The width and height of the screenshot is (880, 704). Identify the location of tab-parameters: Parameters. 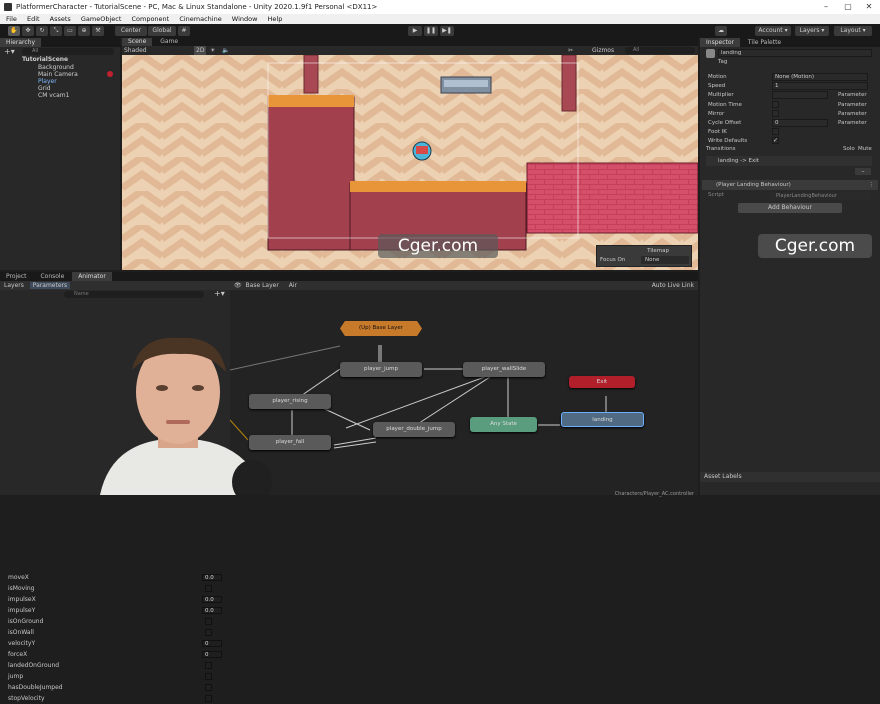
(50, 285).